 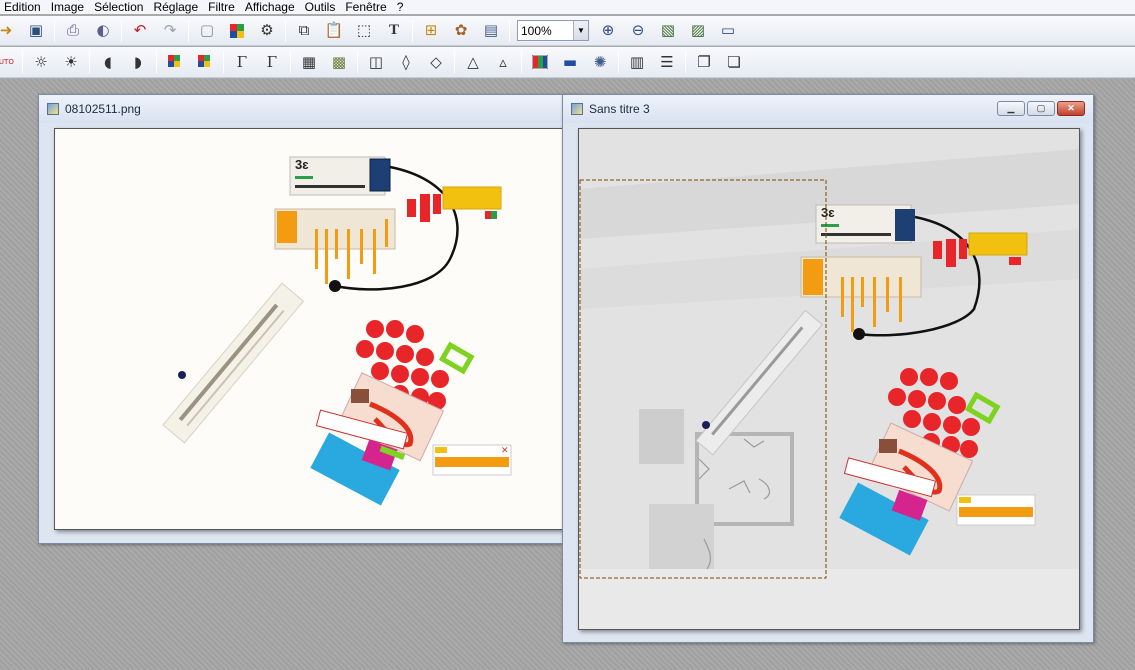 What do you see at coordinates (138, 62) in the screenshot?
I see `contrast-plus-icon: ◗` at bounding box center [138, 62].